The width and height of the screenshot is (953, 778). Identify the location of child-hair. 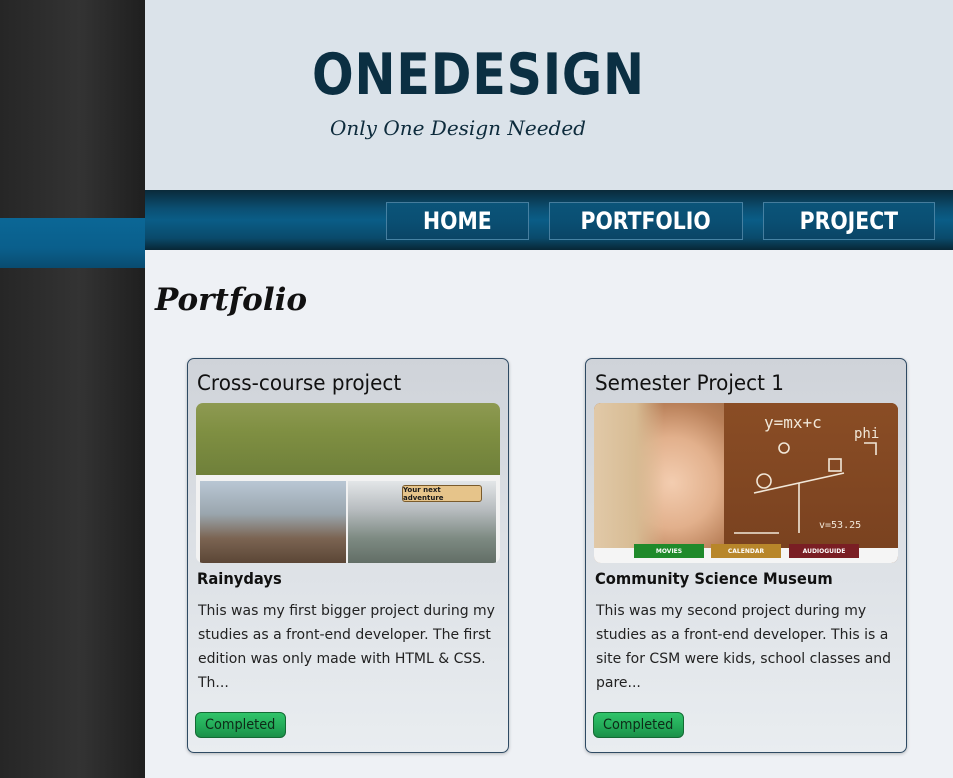
(629, 475).